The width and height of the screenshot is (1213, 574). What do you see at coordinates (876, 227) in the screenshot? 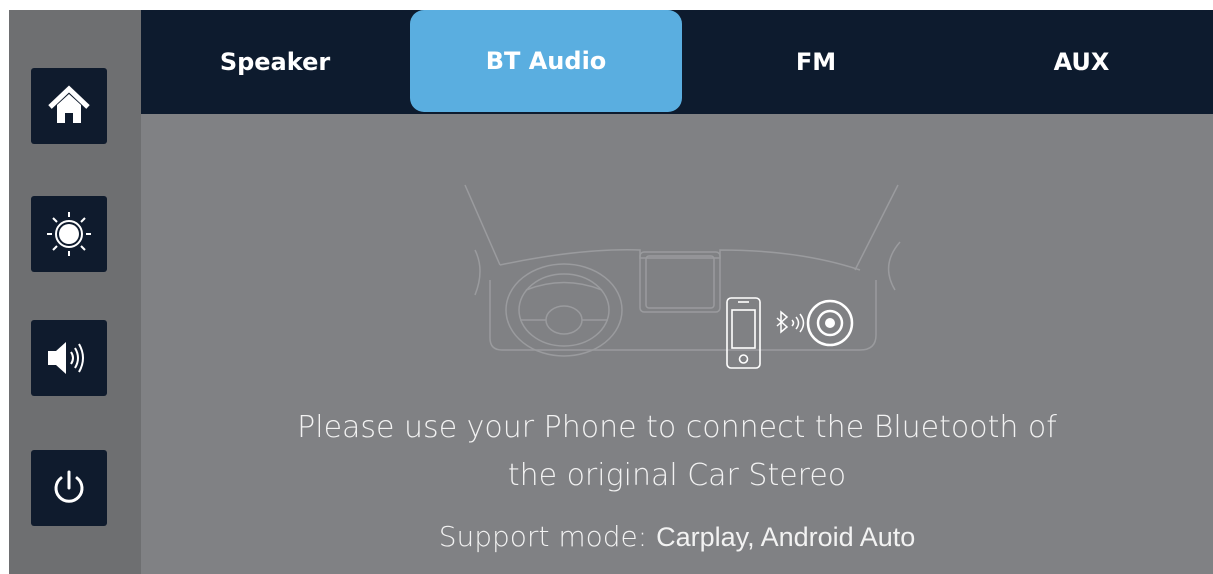
I see `windshield-right-pillar` at bounding box center [876, 227].